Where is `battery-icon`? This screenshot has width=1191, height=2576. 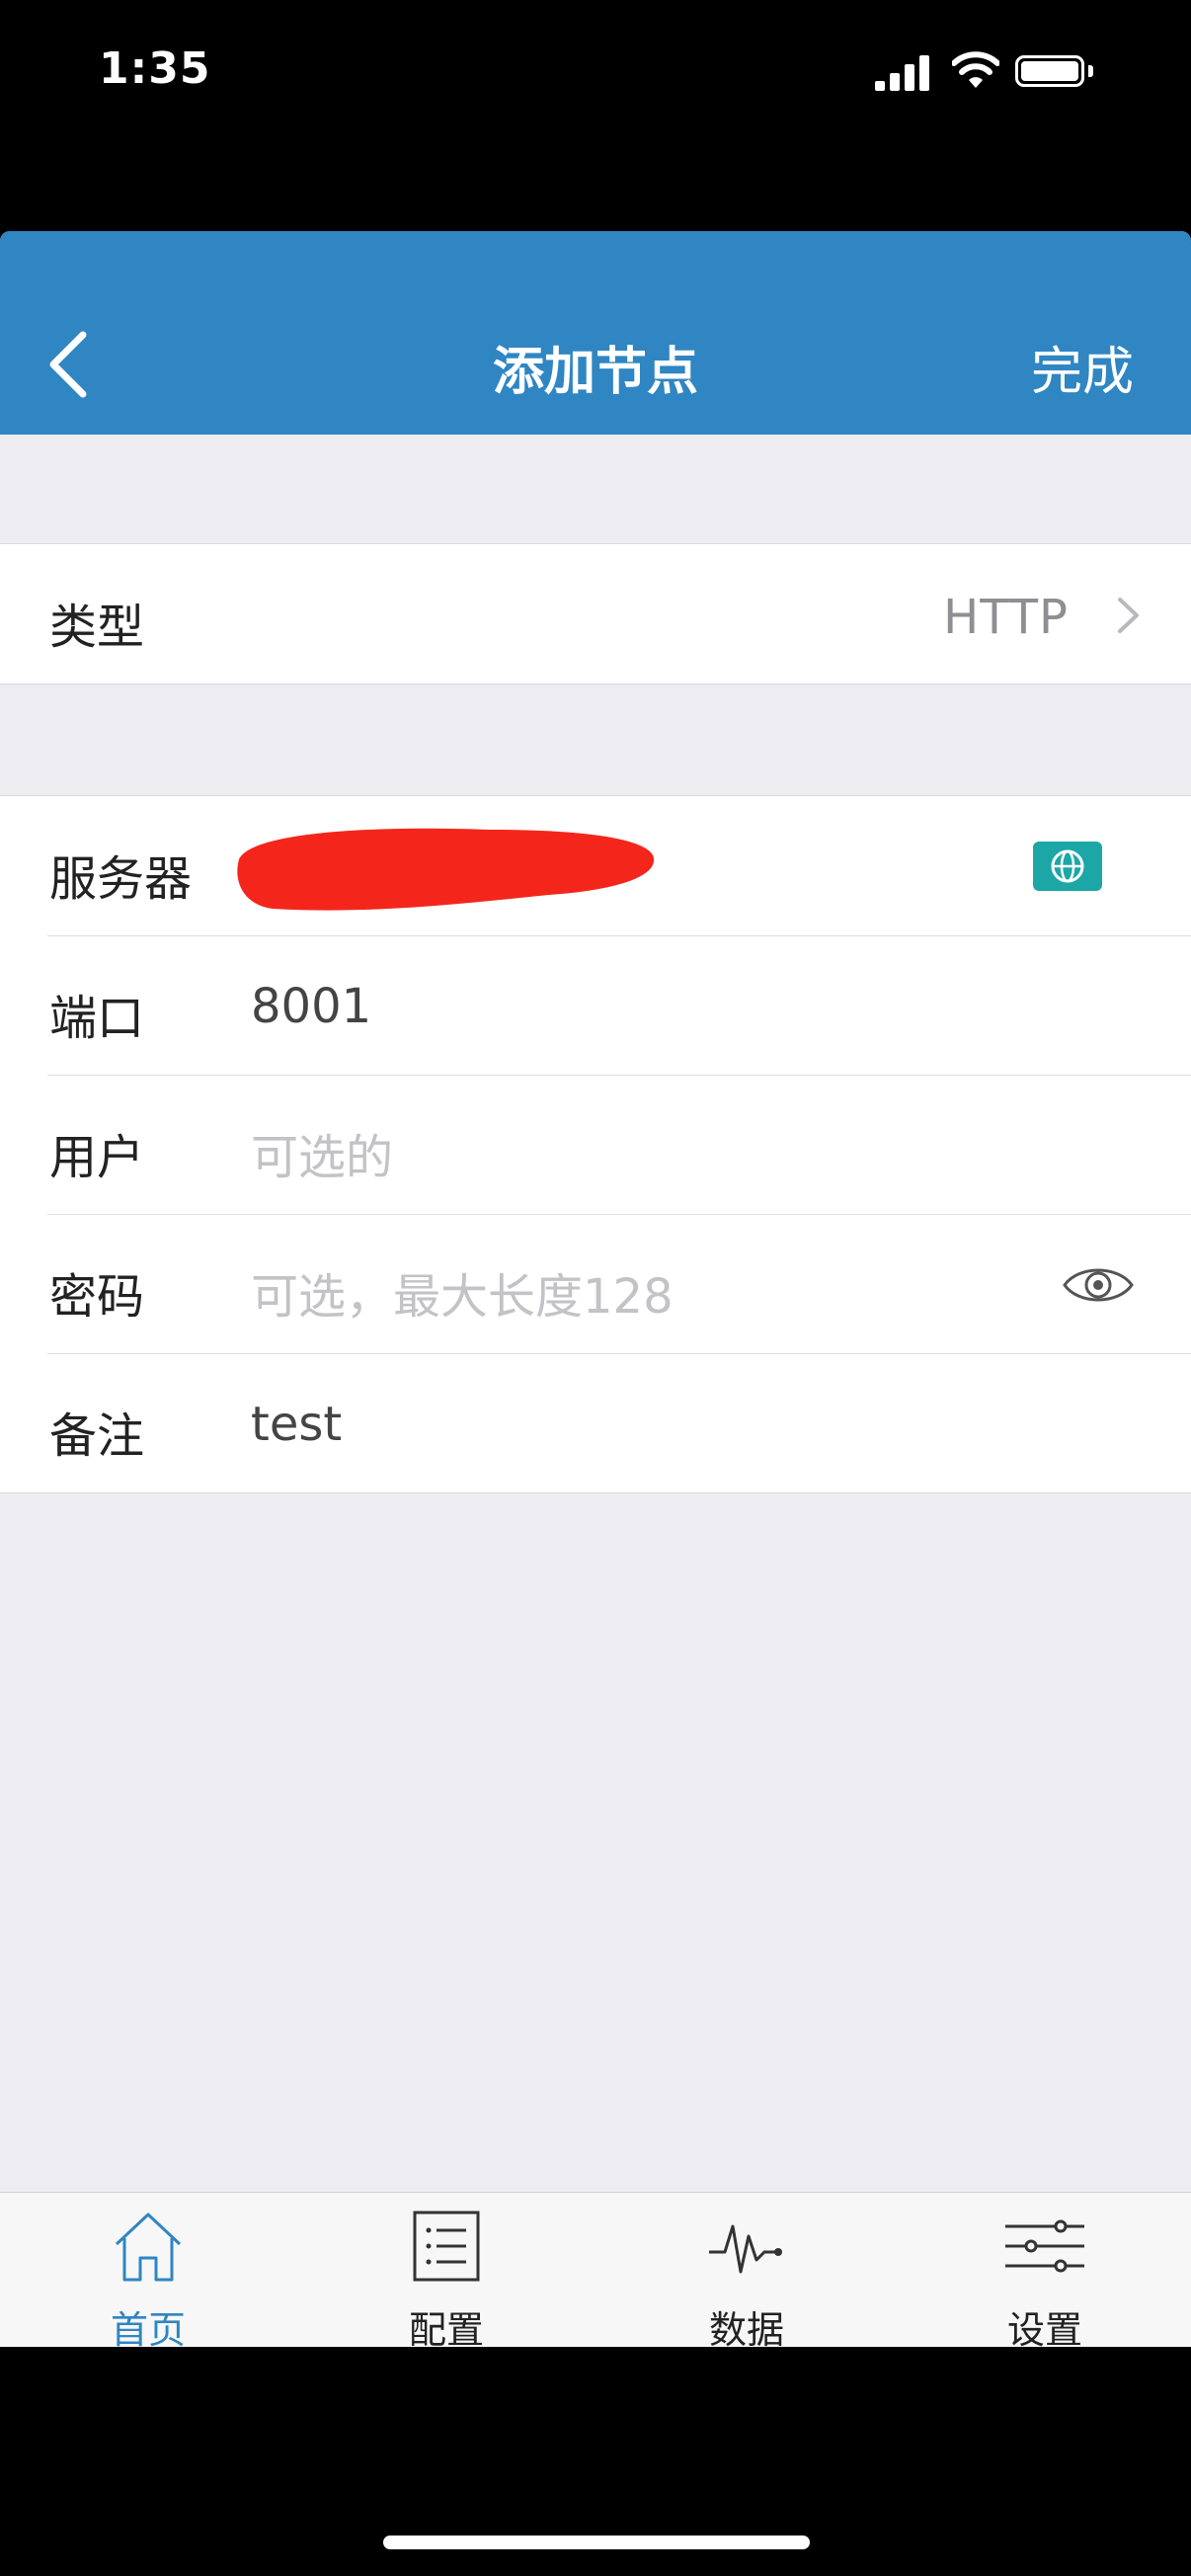
battery-icon is located at coordinates (1049, 71).